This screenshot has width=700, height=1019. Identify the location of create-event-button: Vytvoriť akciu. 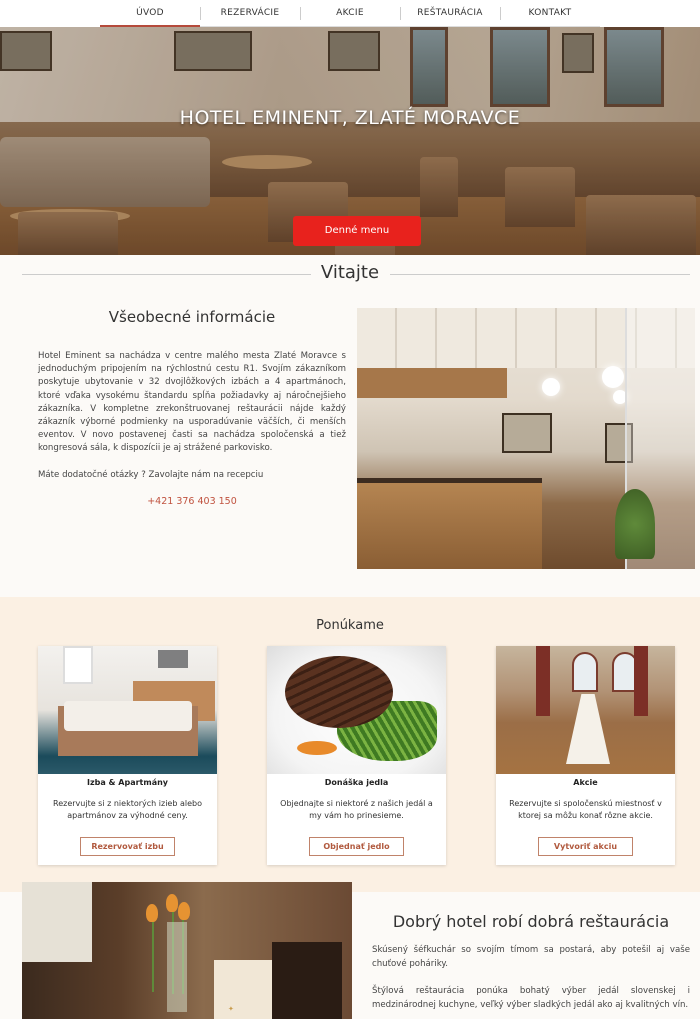
(585, 846).